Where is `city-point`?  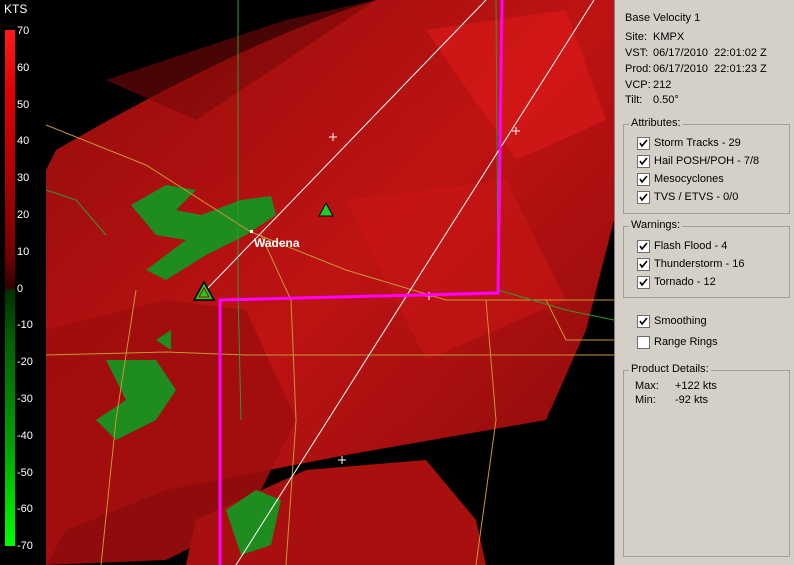 city-point is located at coordinates (251, 231).